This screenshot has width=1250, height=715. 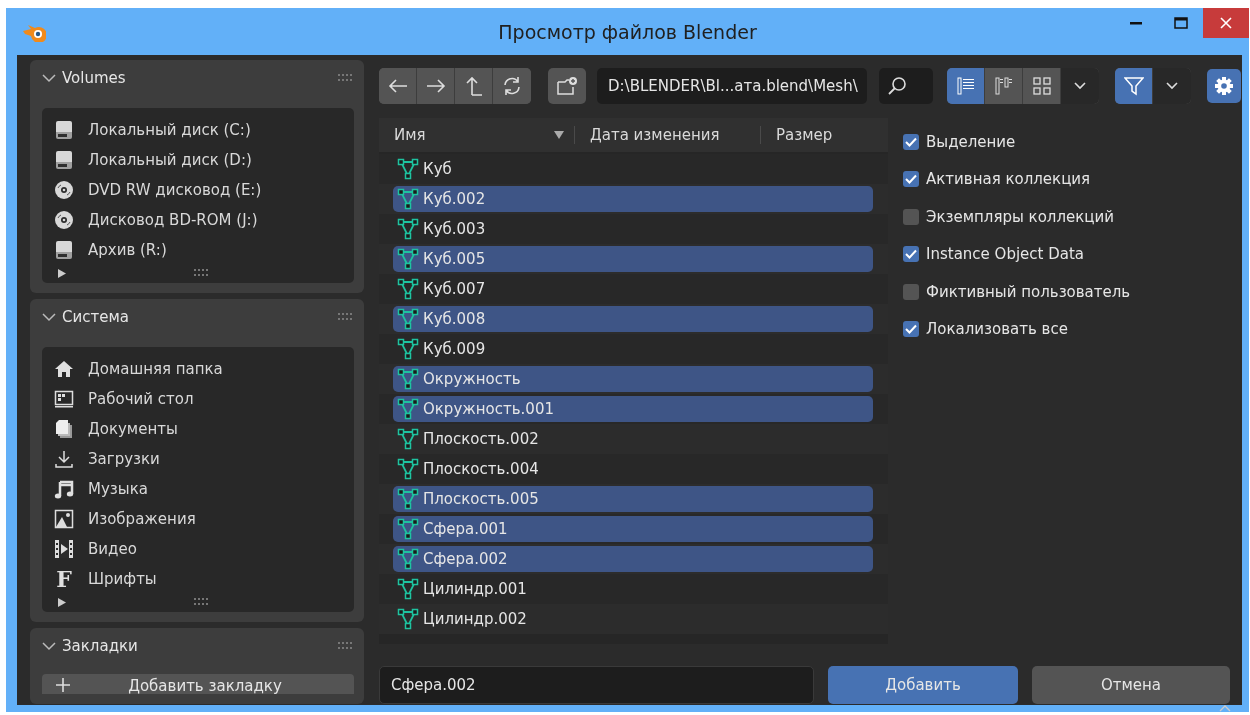 I want to click on settings-button, so click(x=1224, y=85).